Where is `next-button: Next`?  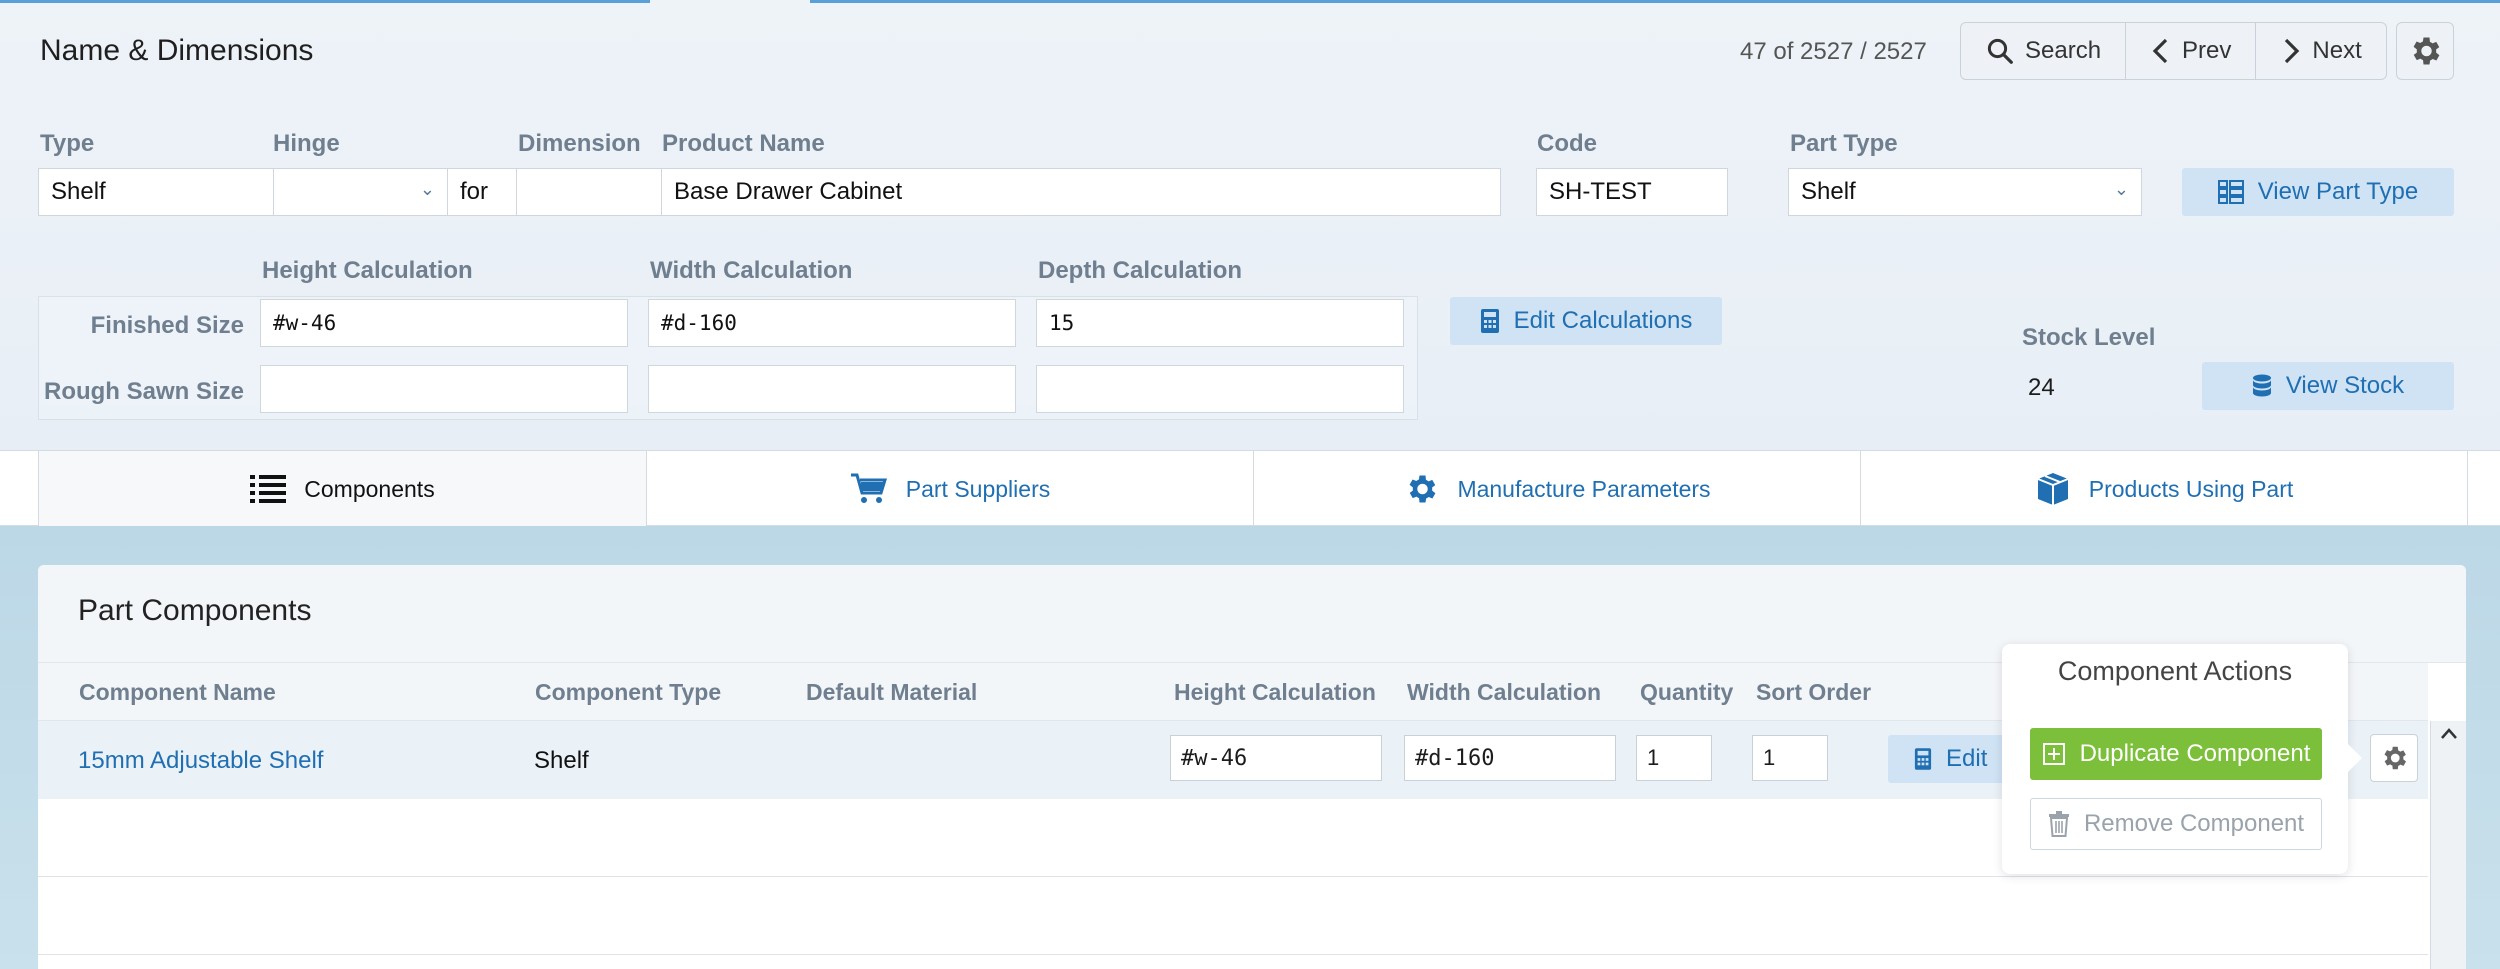
next-button: Next is located at coordinates (2320, 51).